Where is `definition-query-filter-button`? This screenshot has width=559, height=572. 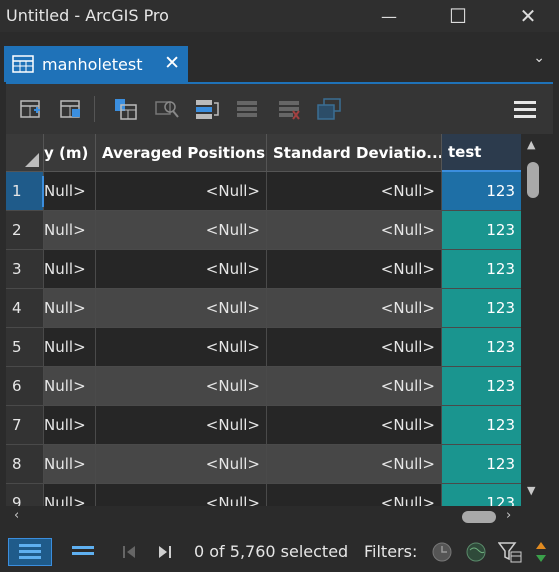
definition-query-filter-button is located at coordinates (510, 552).